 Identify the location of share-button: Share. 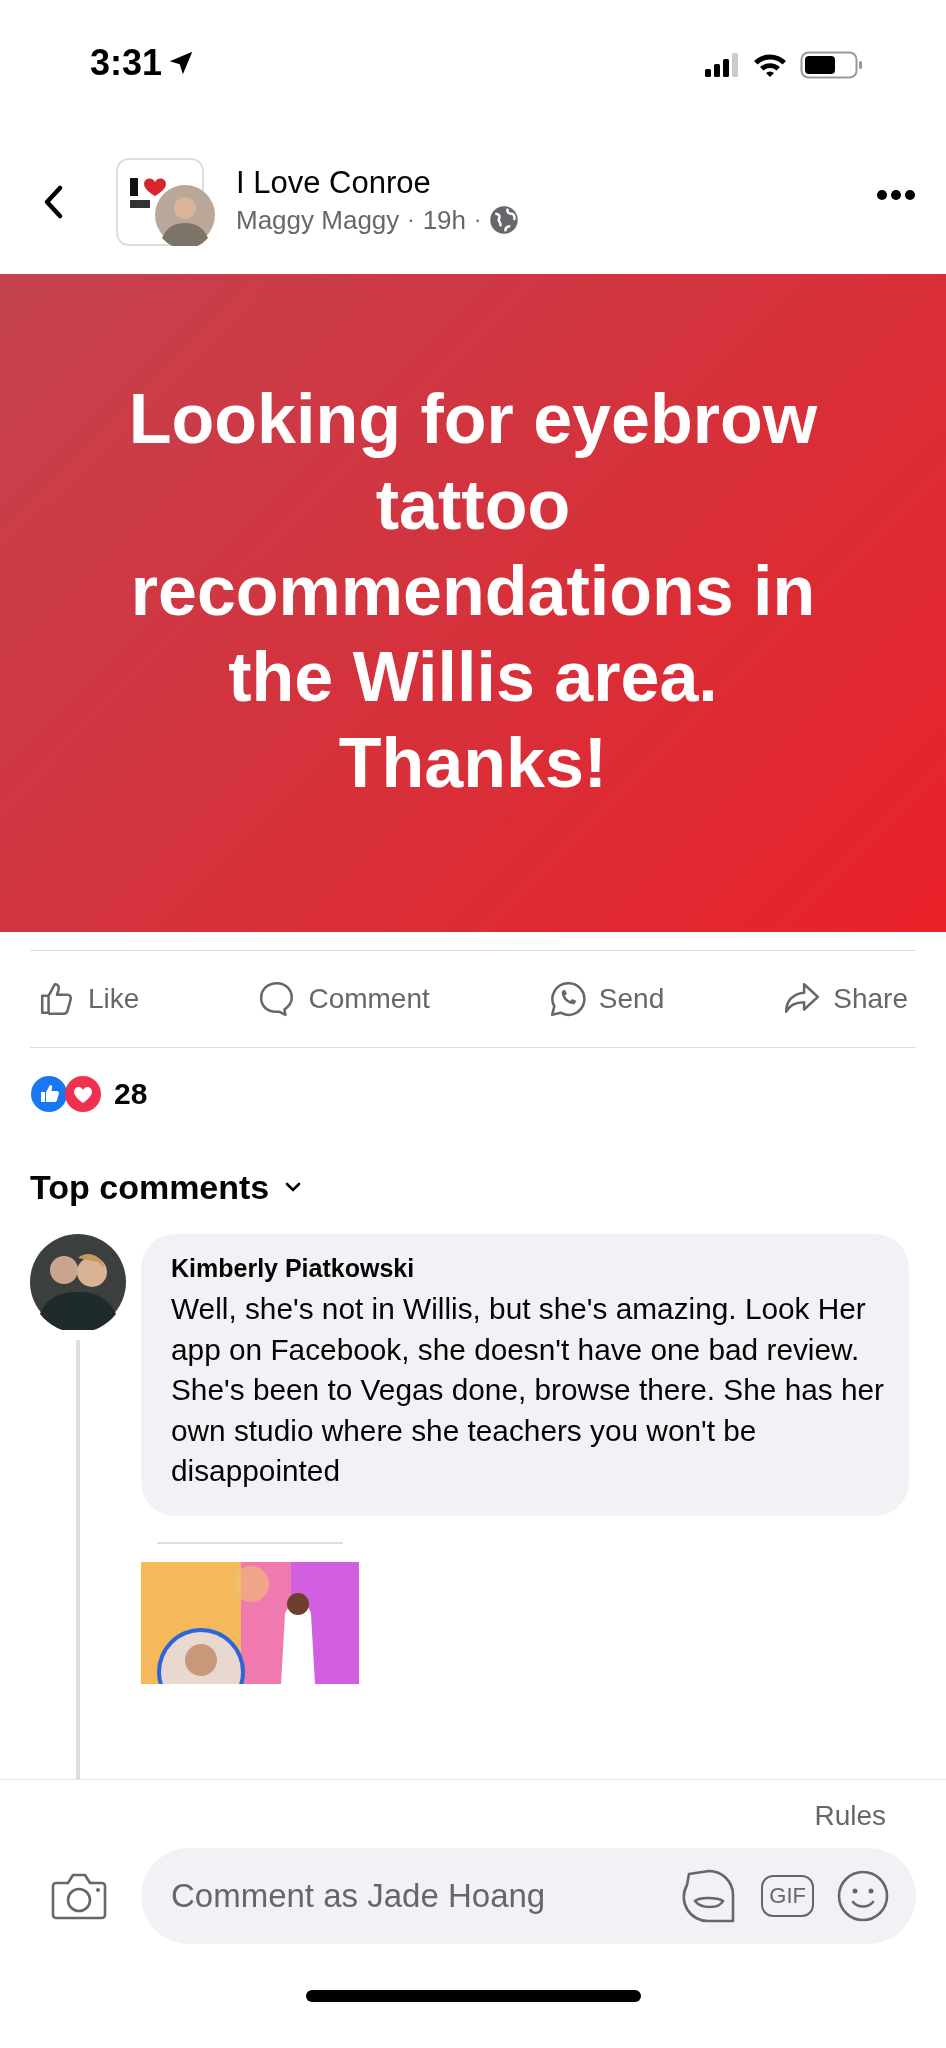
(845, 999).